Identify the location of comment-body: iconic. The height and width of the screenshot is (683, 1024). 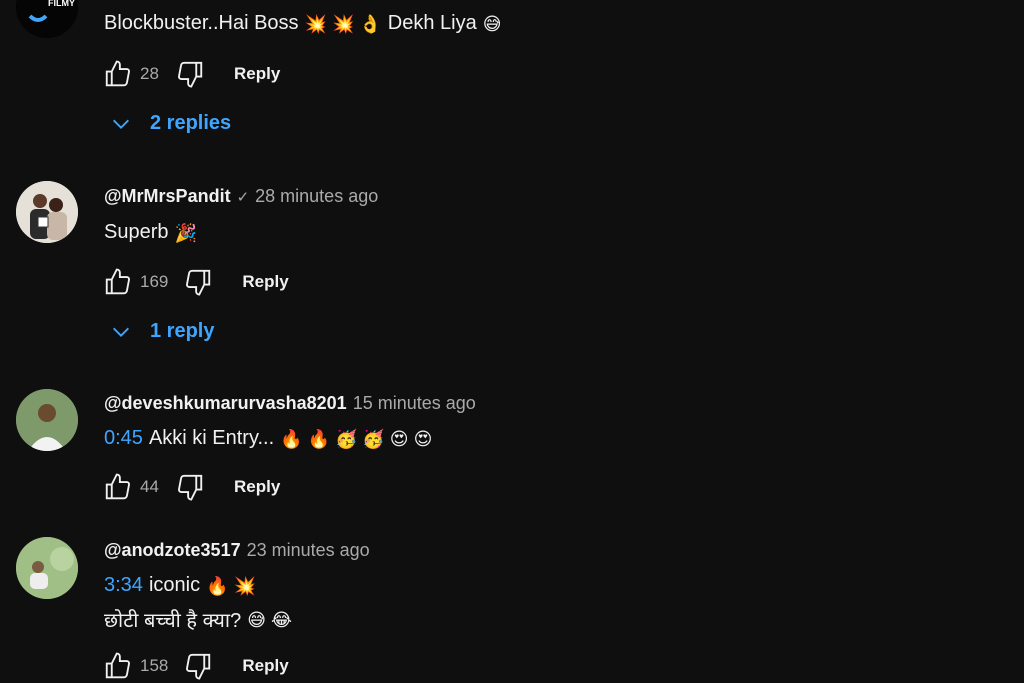
(174, 585).